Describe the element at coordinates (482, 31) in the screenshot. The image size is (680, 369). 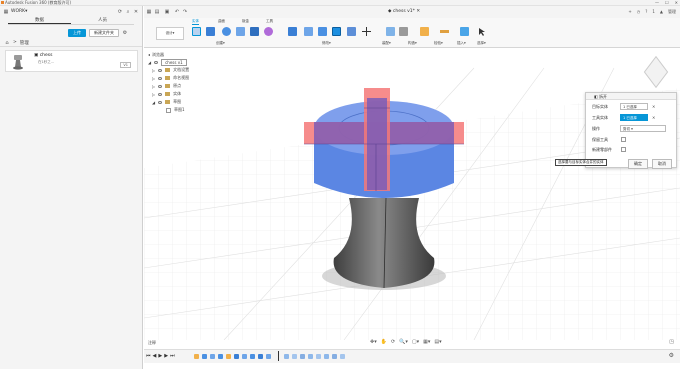
I see `select-icon` at that location.